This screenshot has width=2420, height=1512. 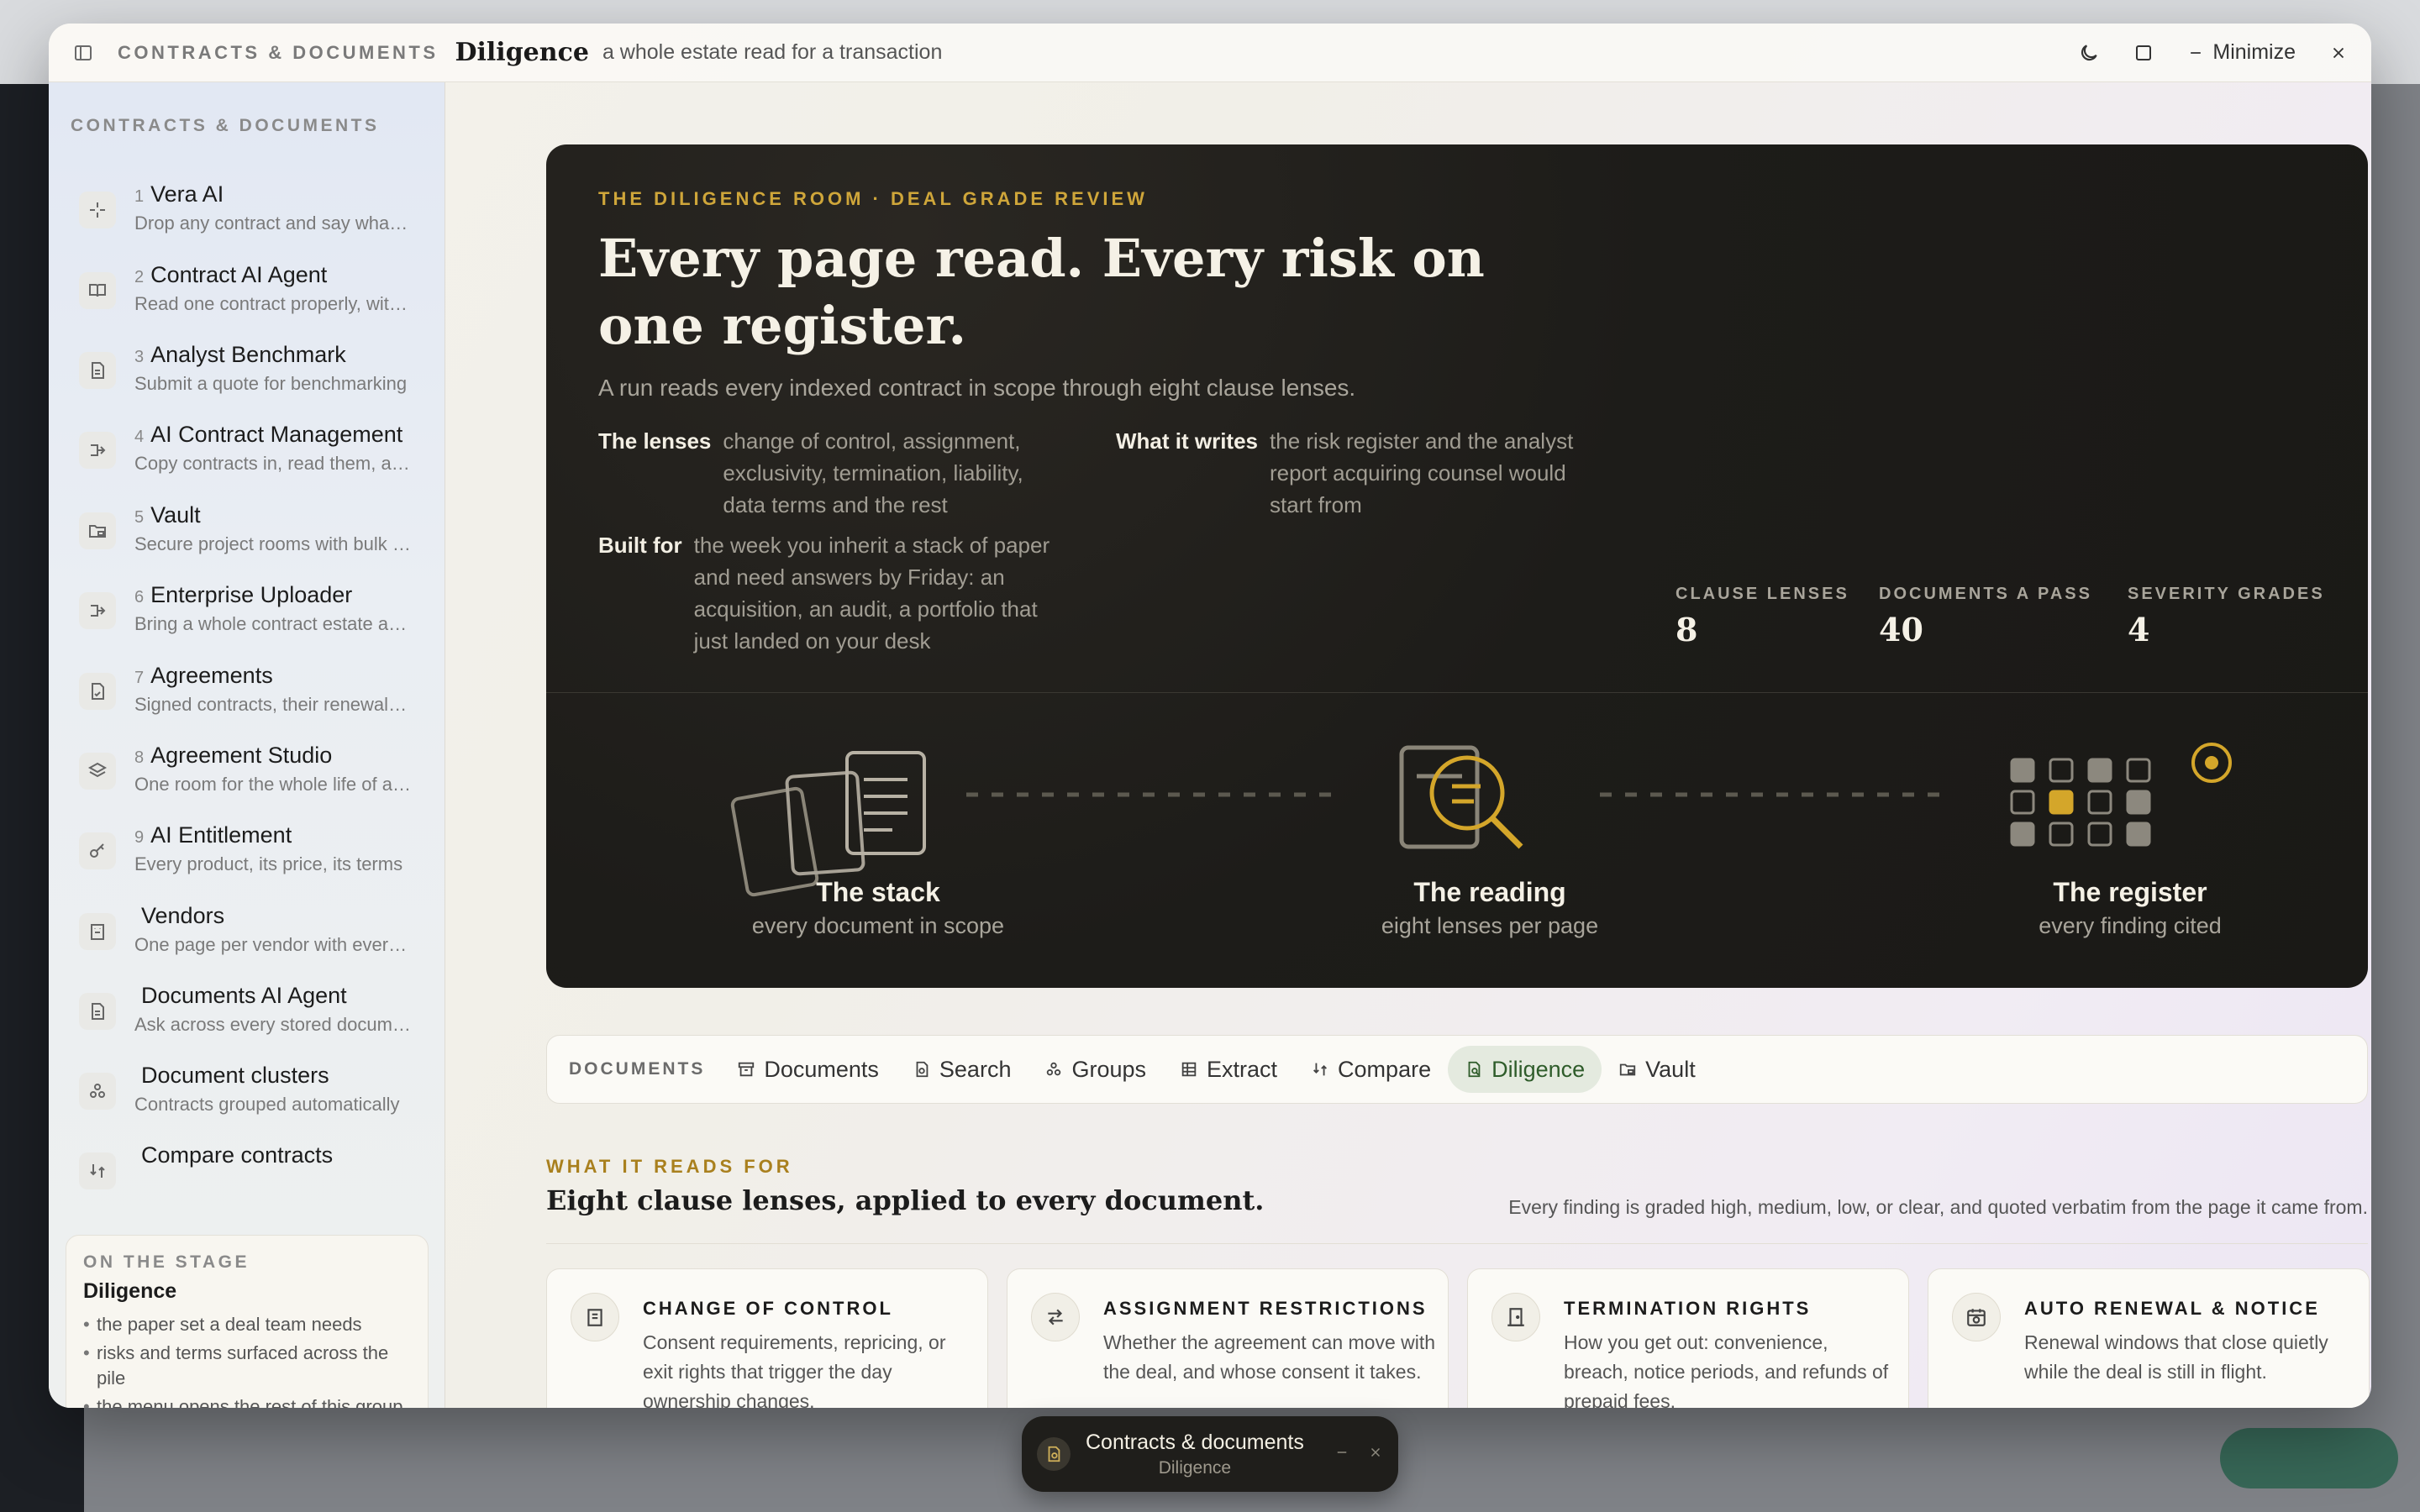 I want to click on sidebar-item-label: Document clusters, so click(x=235, y=1075).